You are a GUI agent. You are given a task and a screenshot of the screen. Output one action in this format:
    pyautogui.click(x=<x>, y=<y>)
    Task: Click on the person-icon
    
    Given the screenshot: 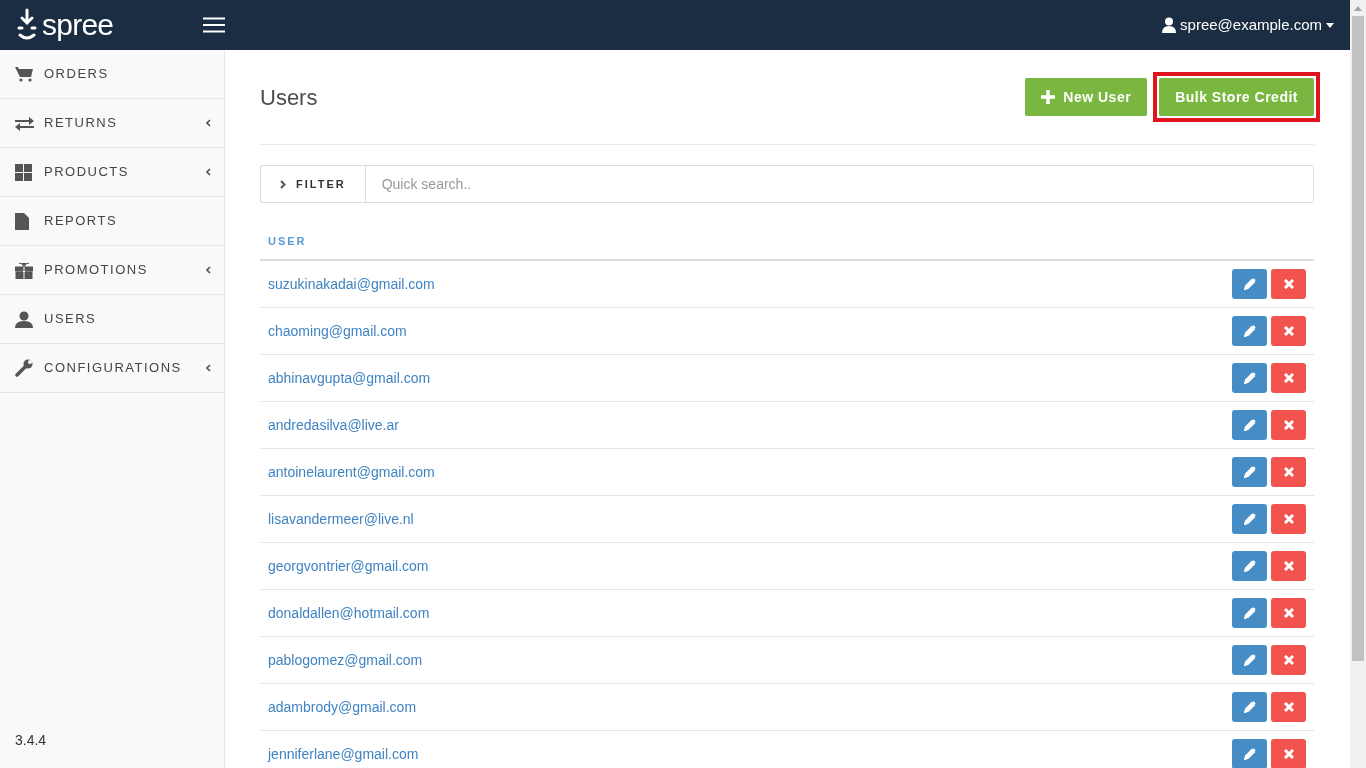 What is the action you would take?
    pyautogui.click(x=24, y=319)
    